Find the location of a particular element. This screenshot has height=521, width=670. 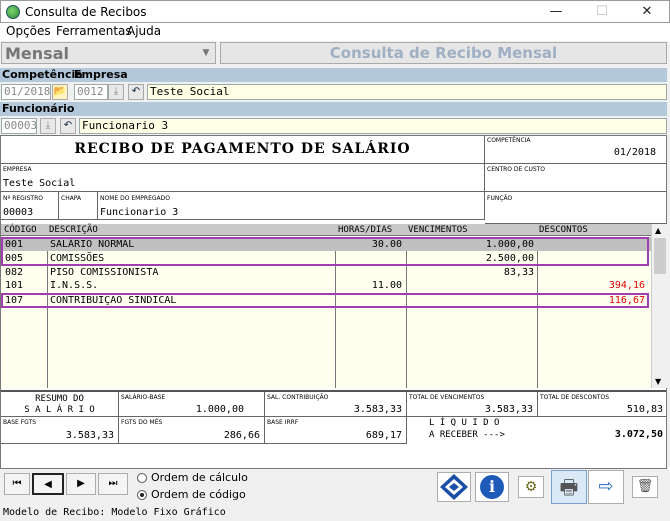

close-button: ✕ is located at coordinates (647, 12).